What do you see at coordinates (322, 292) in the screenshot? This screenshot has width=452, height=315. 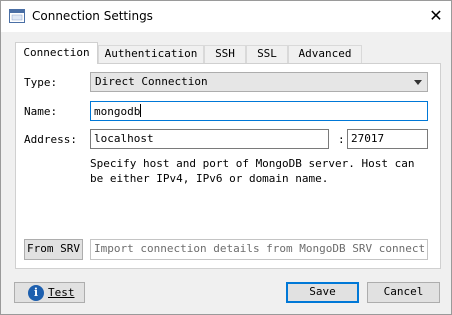 I see `save-button: Save` at bounding box center [322, 292].